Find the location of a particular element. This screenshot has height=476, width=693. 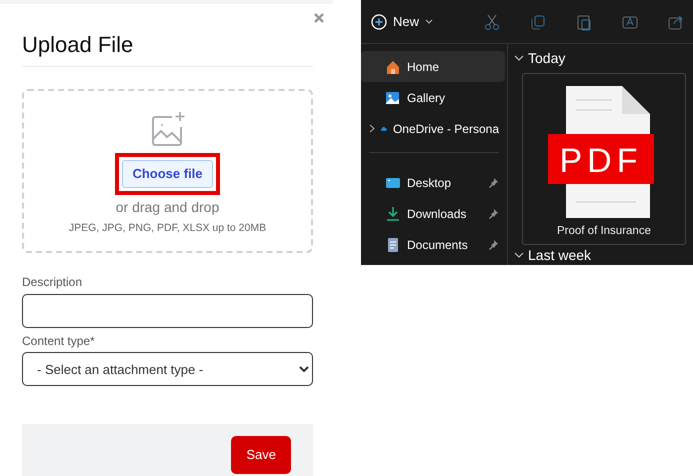

close-icon is located at coordinates (319, 18).